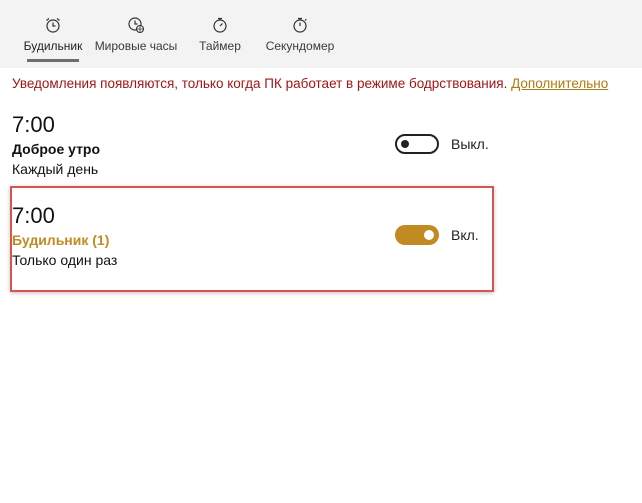  What do you see at coordinates (55, 169) in the screenshot?
I see `alarm-repeat: Каждый день` at bounding box center [55, 169].